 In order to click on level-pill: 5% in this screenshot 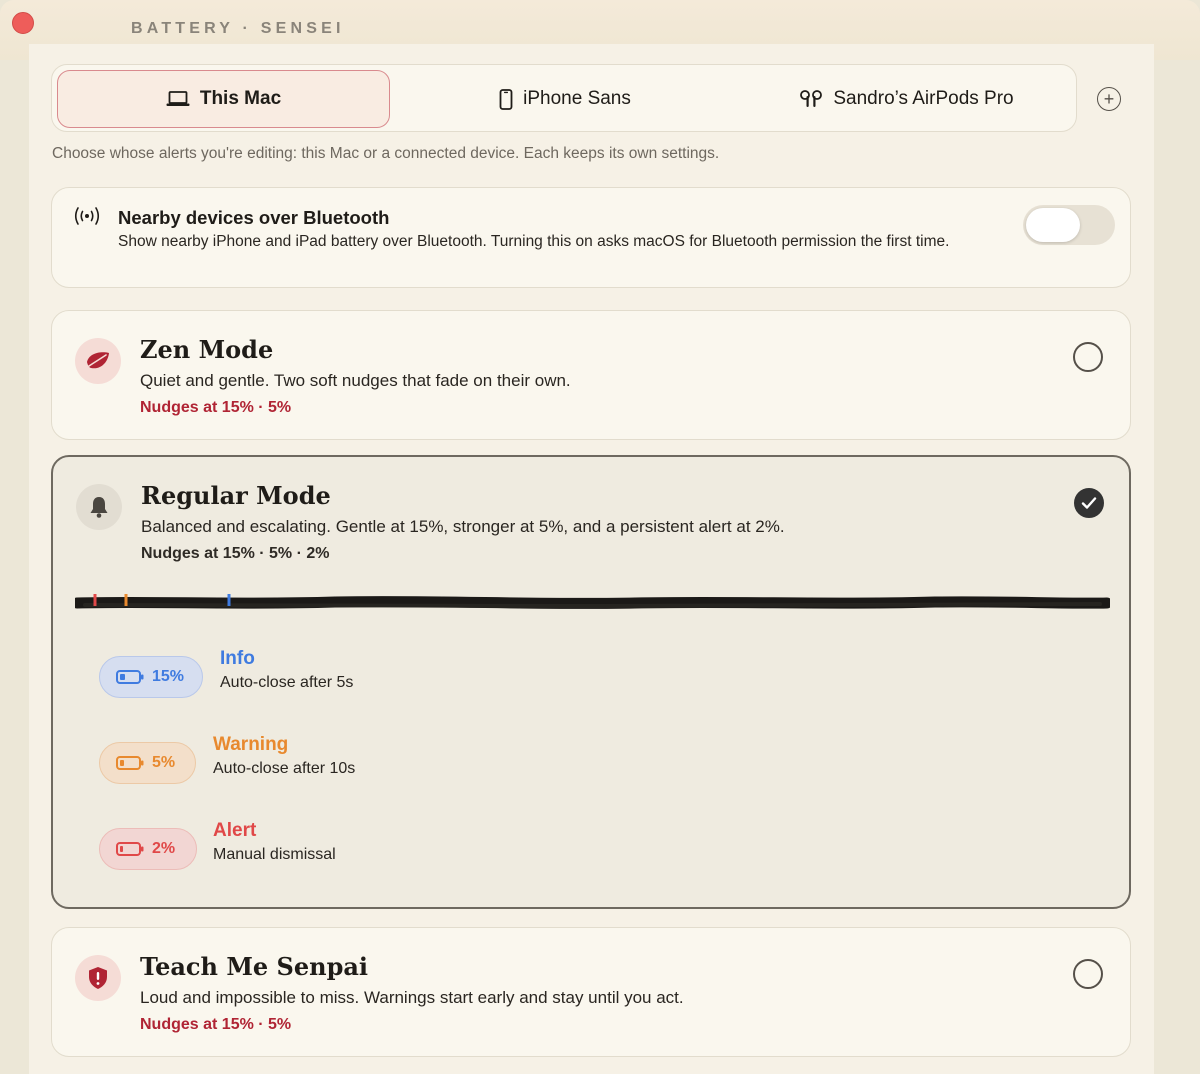, I will do `click(147, 763)`.